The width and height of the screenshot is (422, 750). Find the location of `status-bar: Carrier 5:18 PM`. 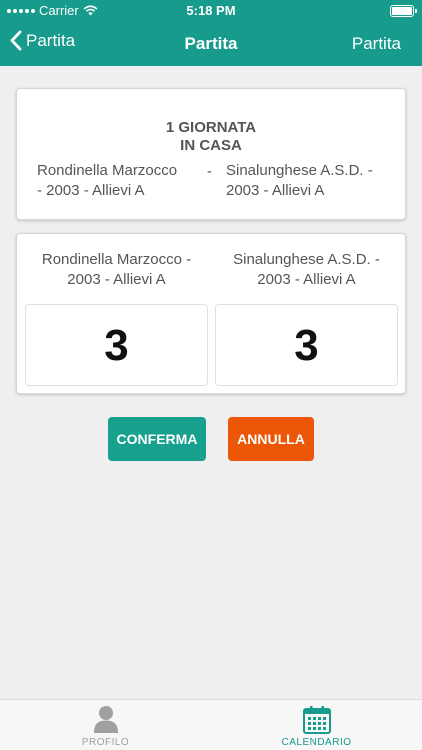

status-bar: Carrier 5:18 PM is located at coordinates (211, 11).